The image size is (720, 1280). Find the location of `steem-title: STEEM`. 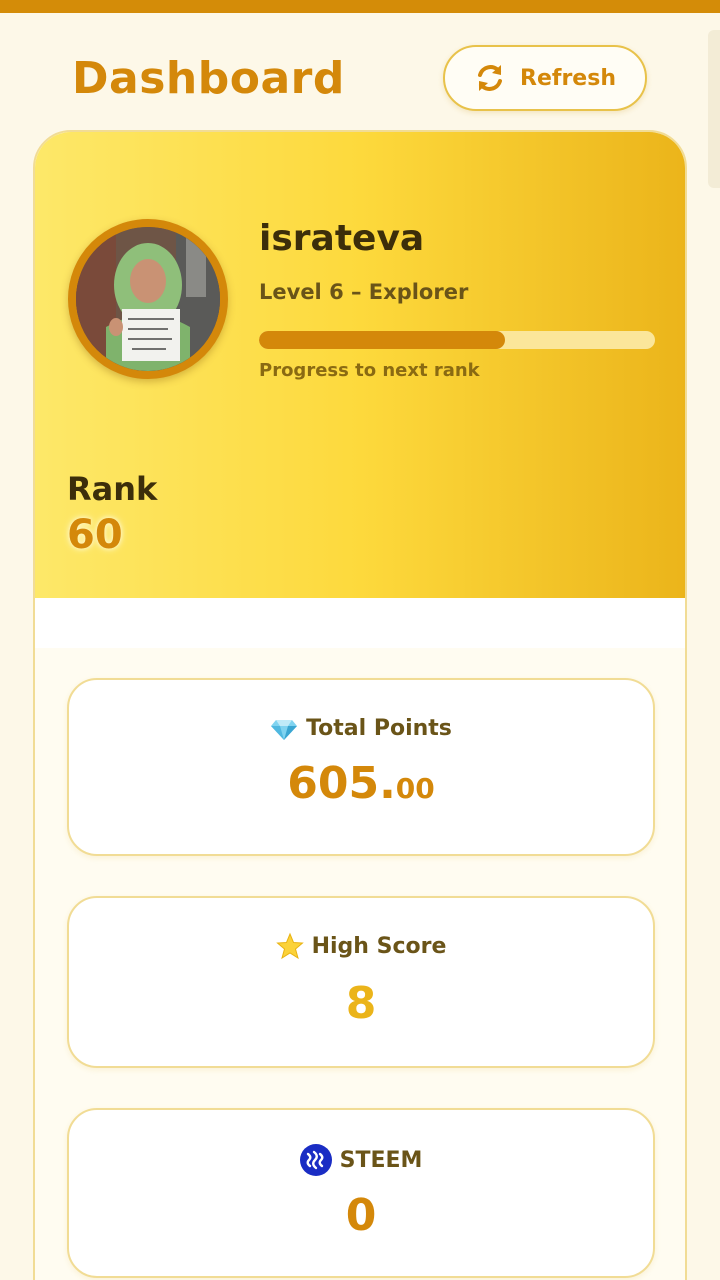

steem-title: STEEM is located at coordinates (361, 1160).